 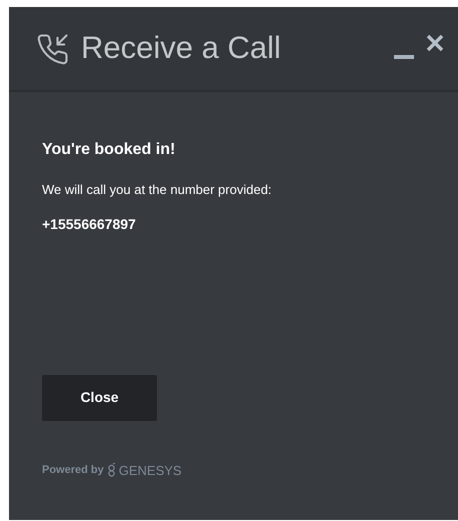 I want to click on logo-icon, so click(x=111, y=470).